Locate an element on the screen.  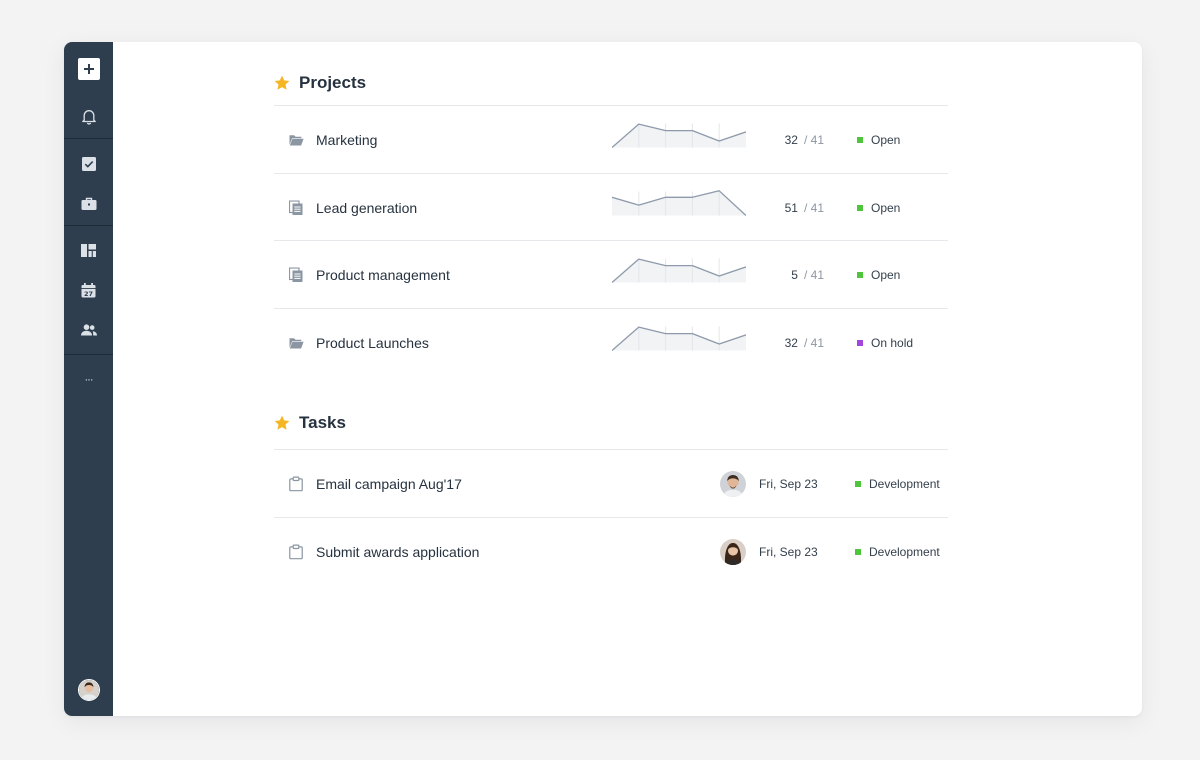
briefcase-icon is located at coordinates (88, 203).